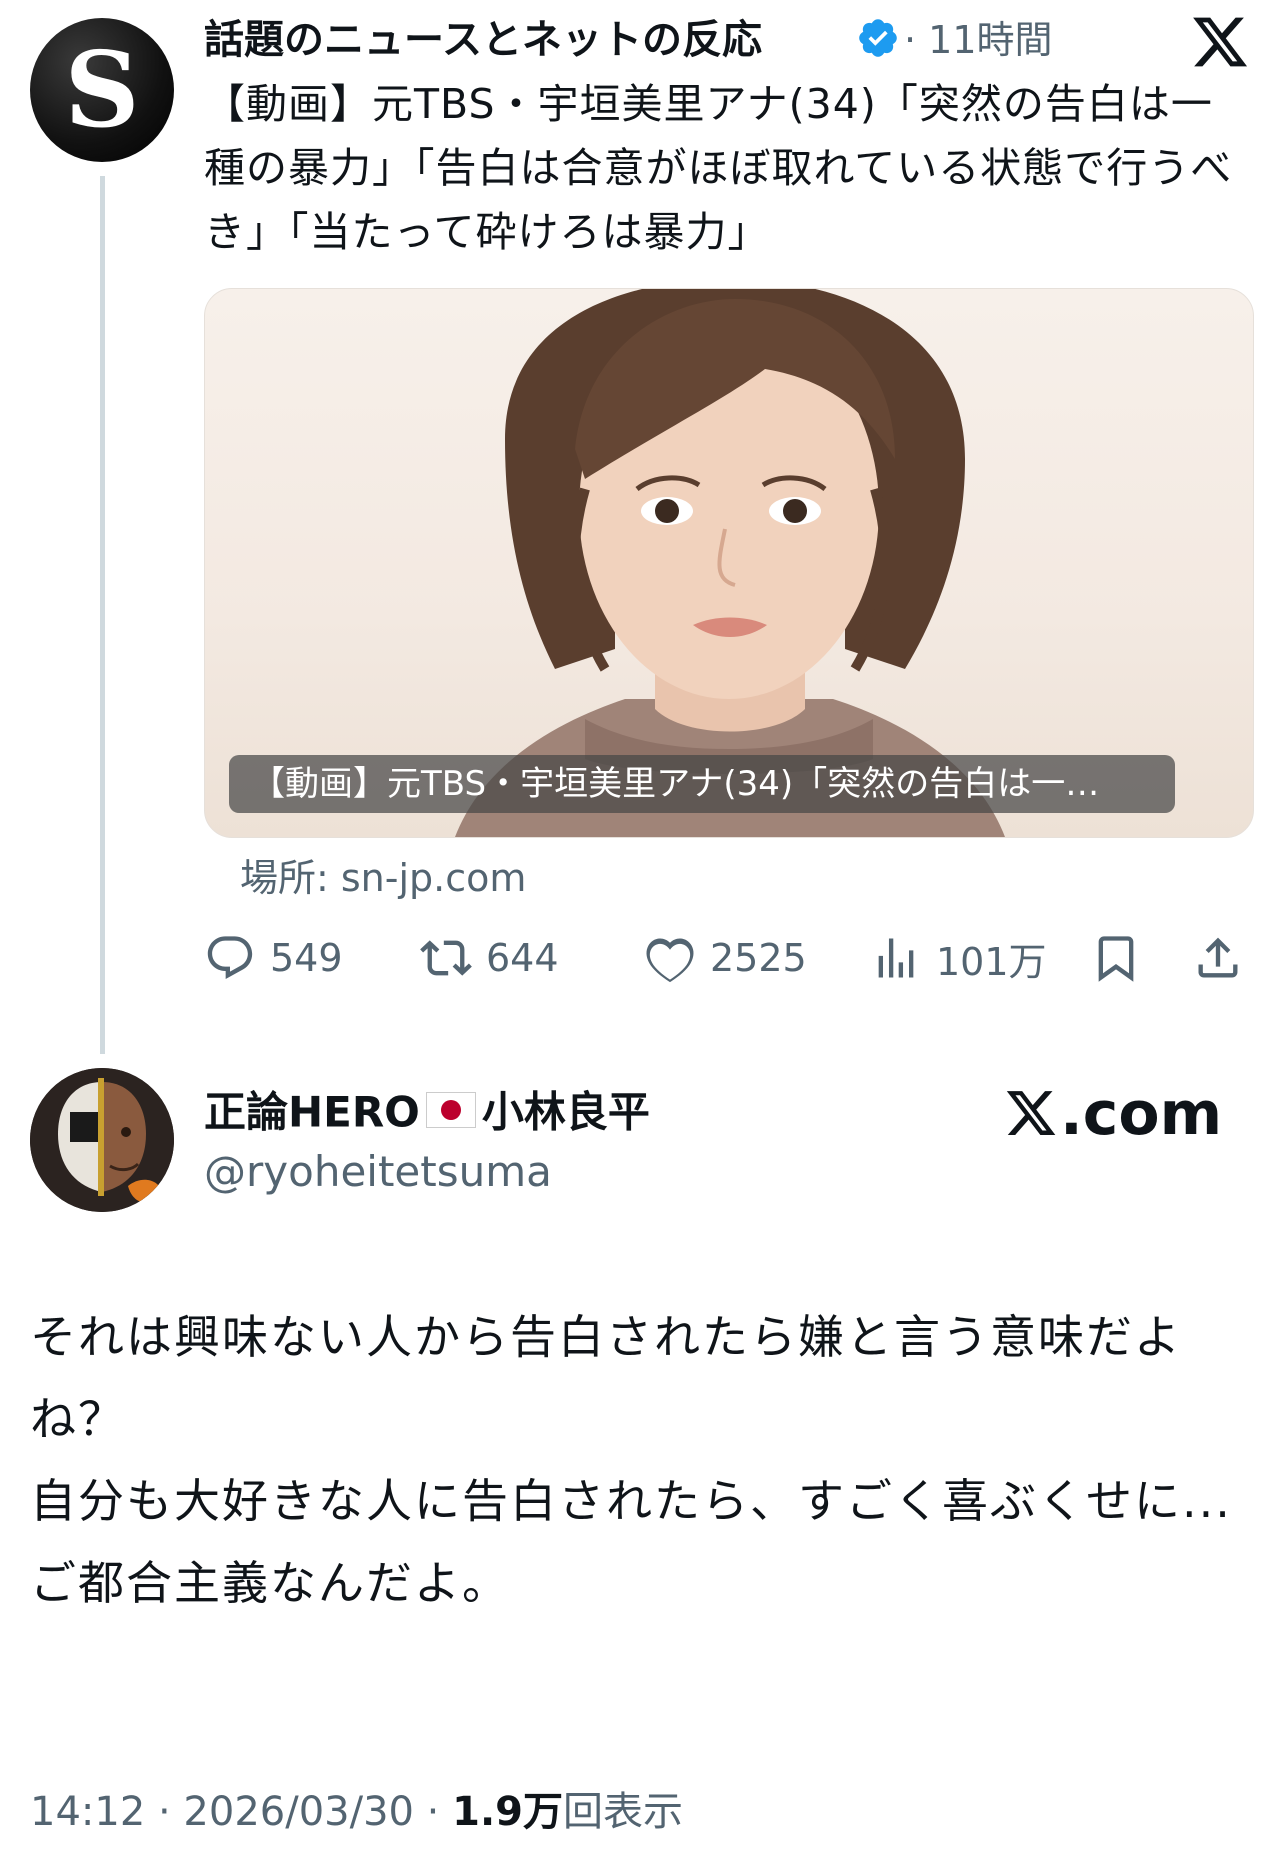  What do you see at coordinates (507, 1812) in the screenshot?
I see `view-count-total: 1.9万` at bounding box center [507, 1812].